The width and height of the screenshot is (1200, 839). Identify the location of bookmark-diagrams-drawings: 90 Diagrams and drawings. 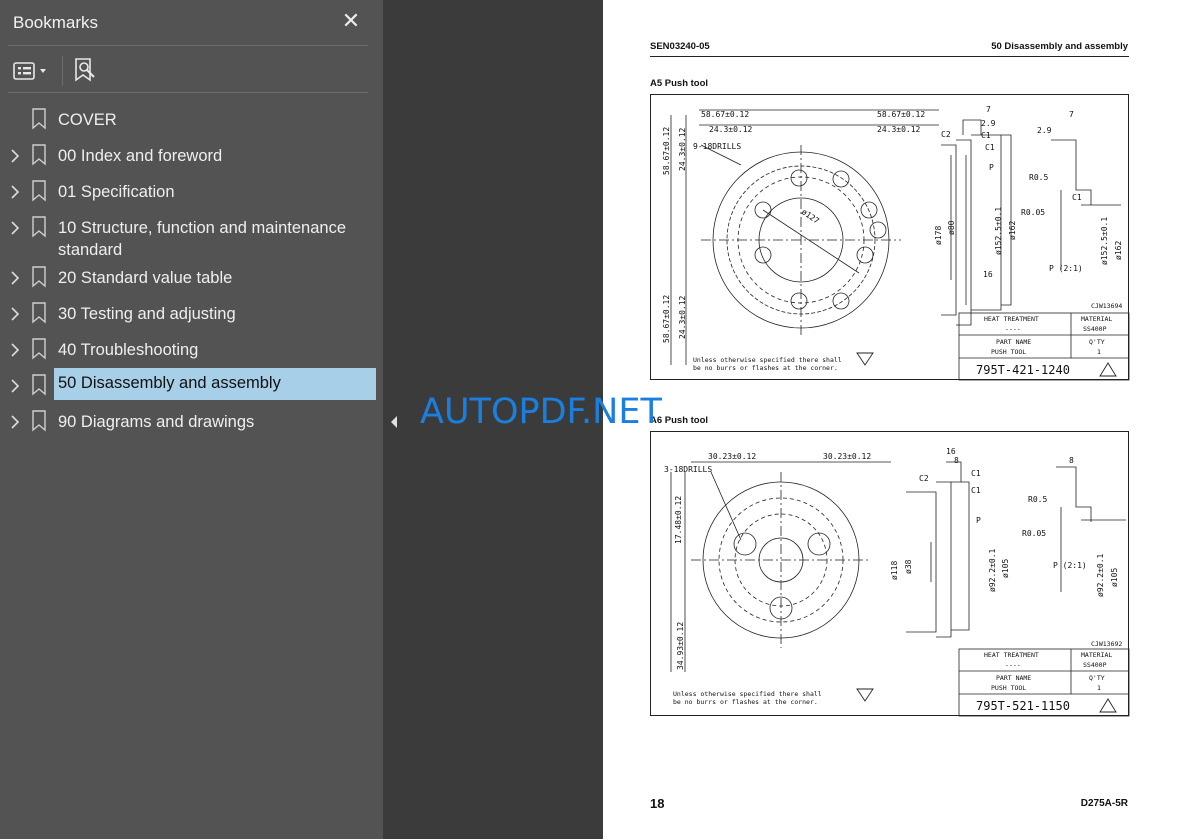
(191, 422).